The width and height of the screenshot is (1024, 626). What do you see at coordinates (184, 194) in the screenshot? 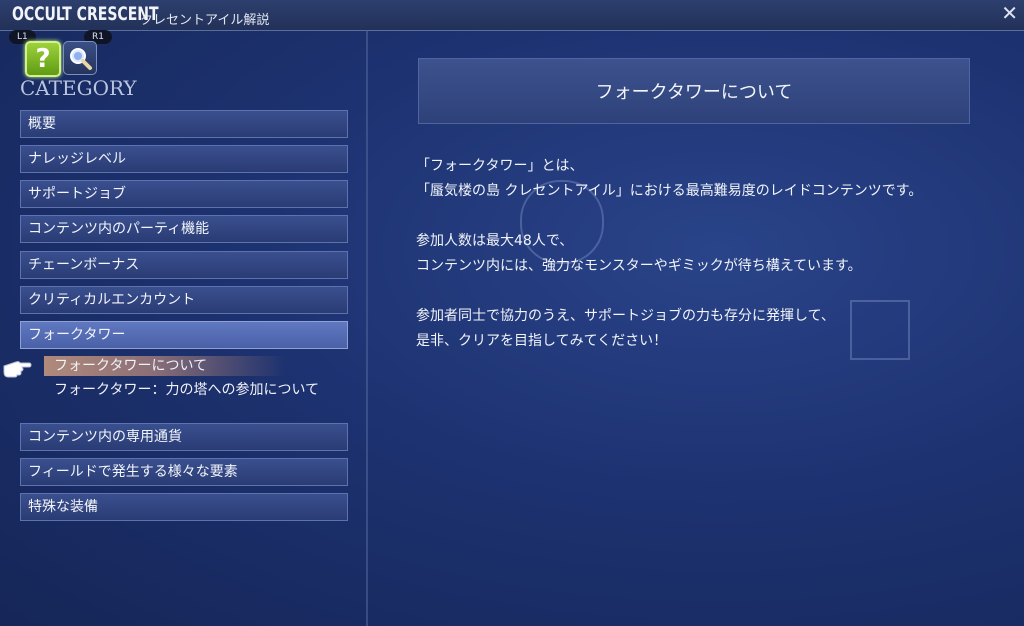
I see `menu-item-support-job: サポートジョブ` at bounding box center [184, 194].